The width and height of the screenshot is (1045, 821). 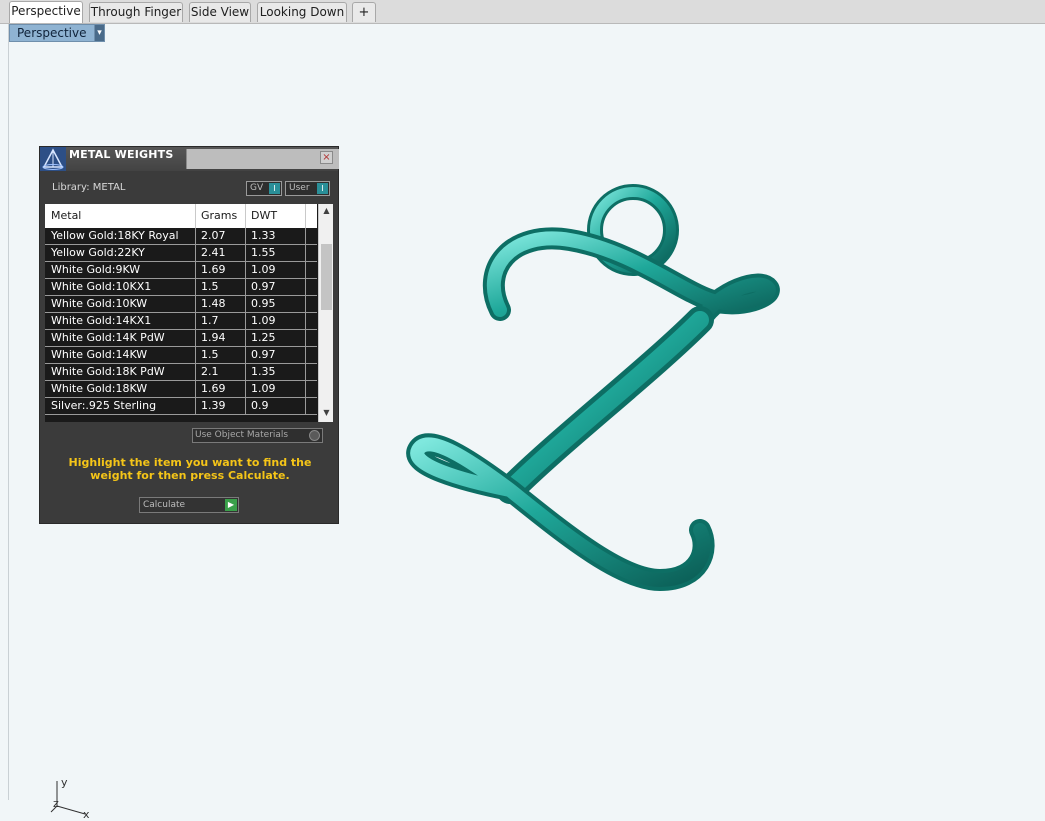 I want to click on gv-toggle-label: GV, so click(x=257, y=188).